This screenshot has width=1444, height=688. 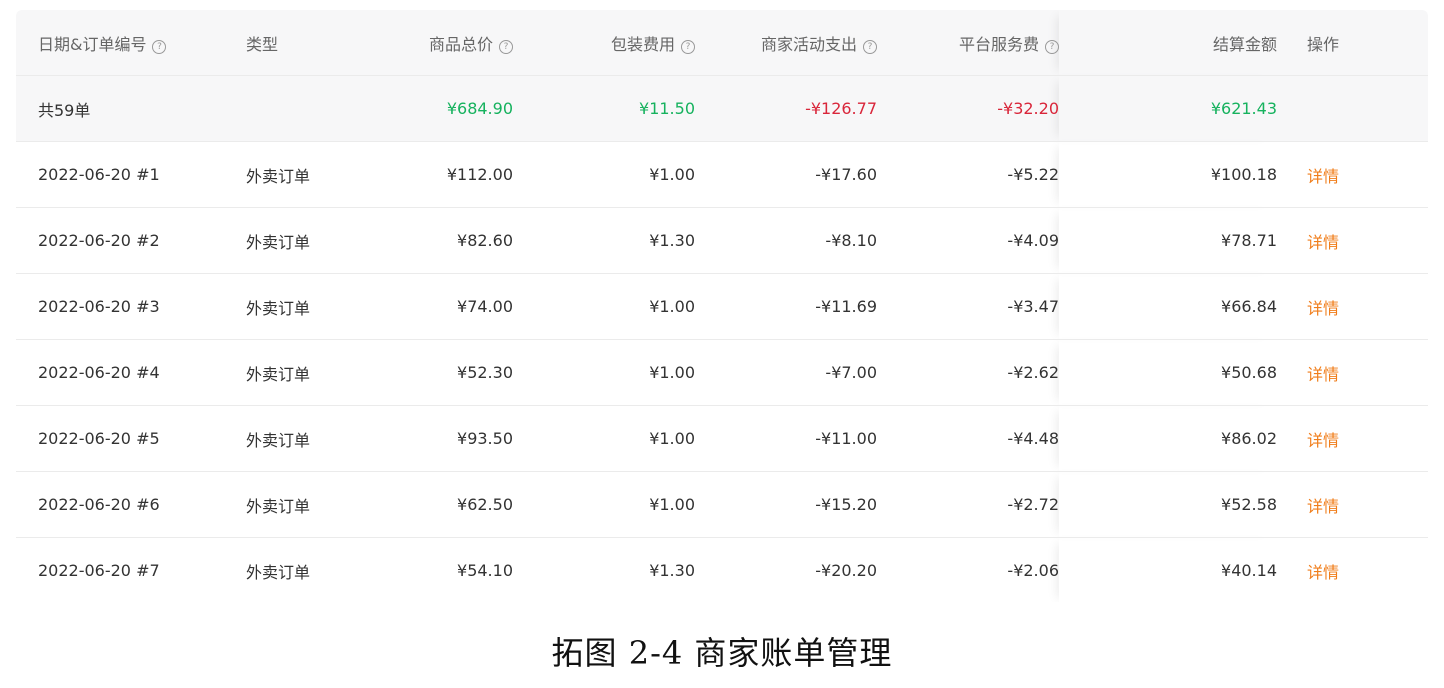 What do you see at coordinates (968, 372) in the screenshot?
I see `order-service-cell: -¥2.62` at bounding box center [968, 372].